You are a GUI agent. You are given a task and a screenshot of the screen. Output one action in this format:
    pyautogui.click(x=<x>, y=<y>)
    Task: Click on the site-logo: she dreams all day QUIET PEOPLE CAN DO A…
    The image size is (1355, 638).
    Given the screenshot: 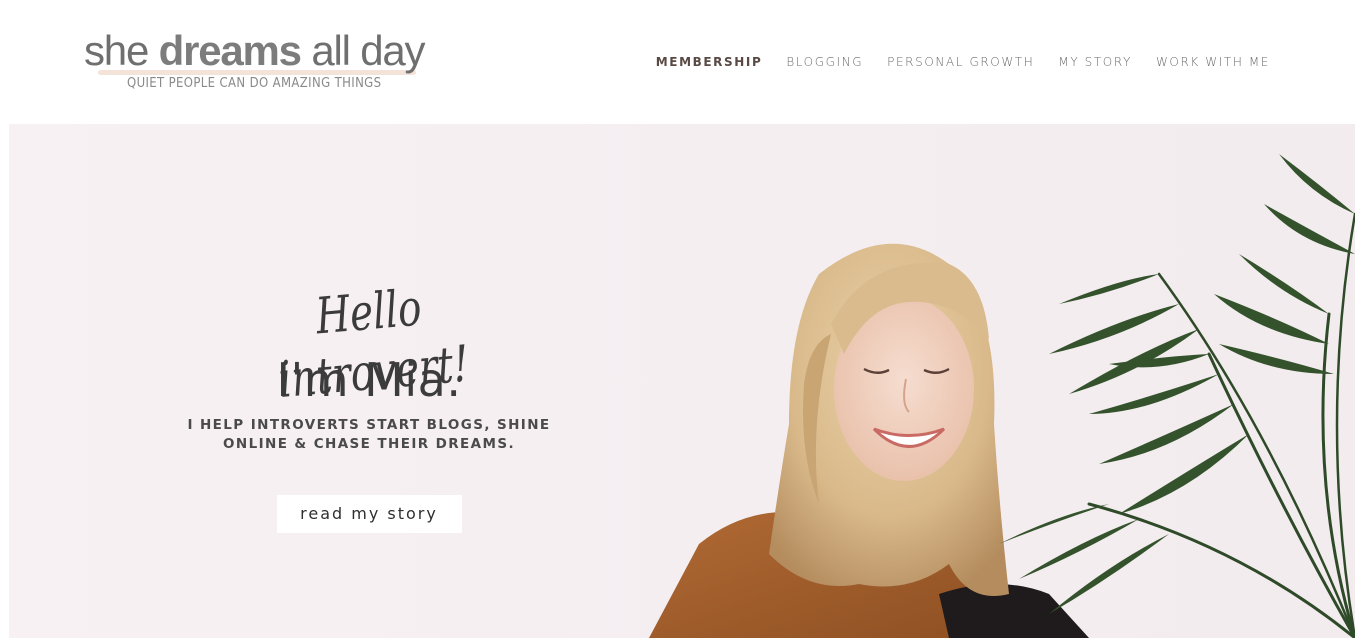 What is the action you would take?
    pyautogui.click(x=259, y=61)
    